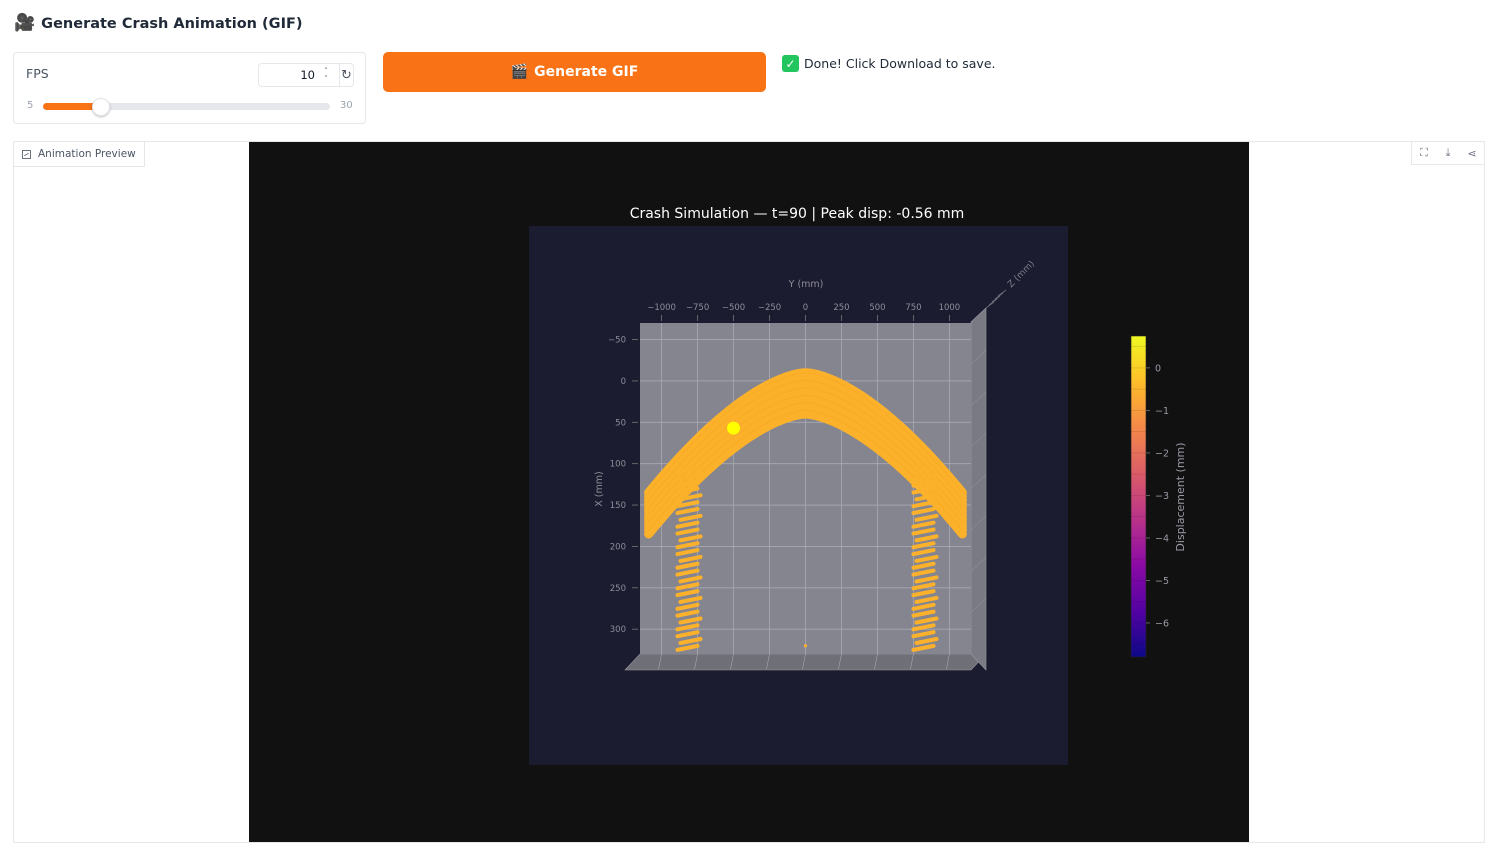  Describe the element at coordinates (25, 23) in the screenshot. I see `movie-camera-icon: 🎥` at that location.